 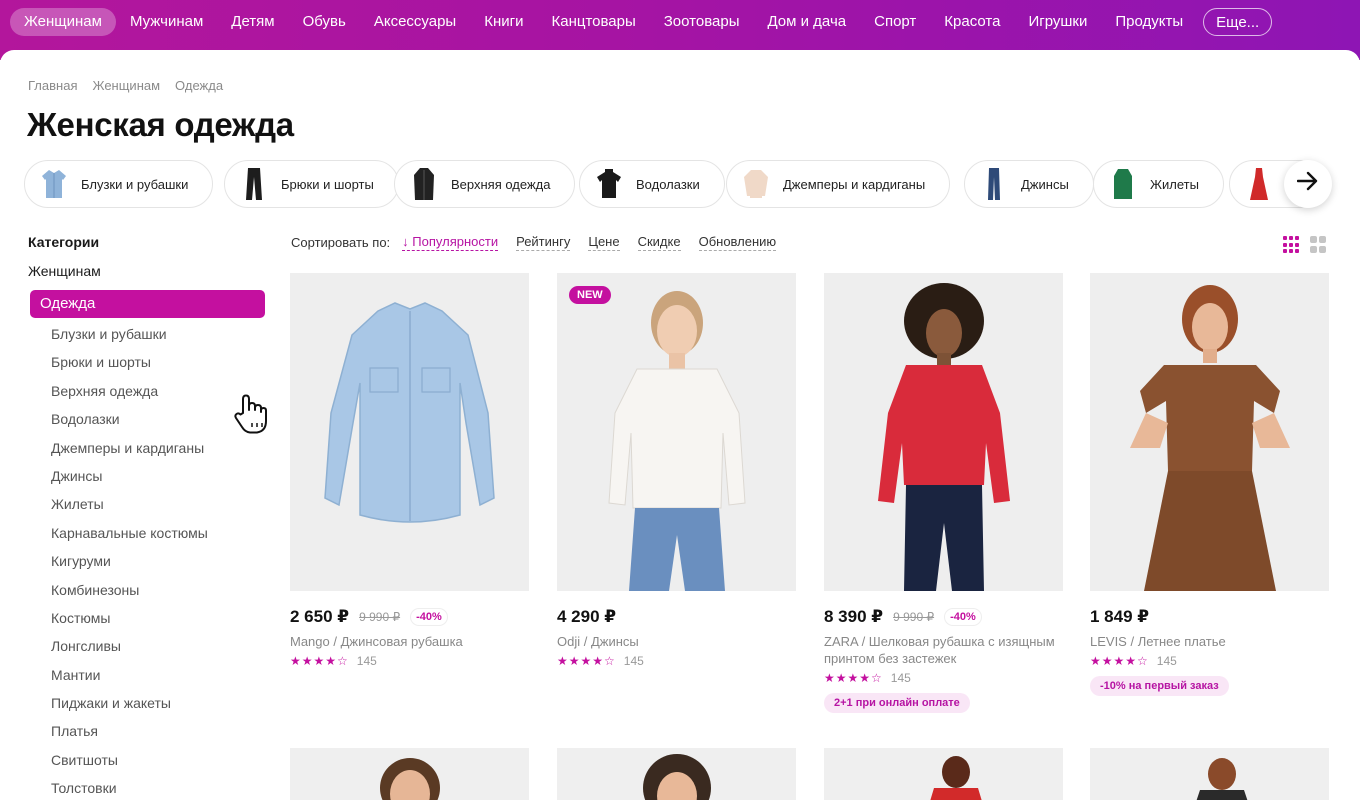 What do you see at coordinates (135, 184) in the screenshot?
I see `chip-label: Блузки и рубашки` at bounding box center [135, 184].